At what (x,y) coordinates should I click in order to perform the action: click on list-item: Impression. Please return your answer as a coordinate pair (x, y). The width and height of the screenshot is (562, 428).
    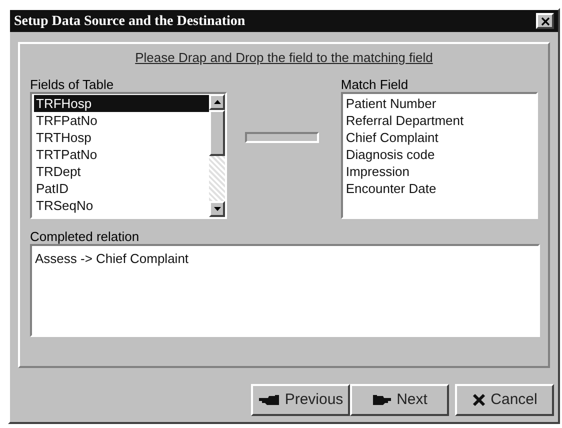
    Looking at the image, I should click on (441, 171).